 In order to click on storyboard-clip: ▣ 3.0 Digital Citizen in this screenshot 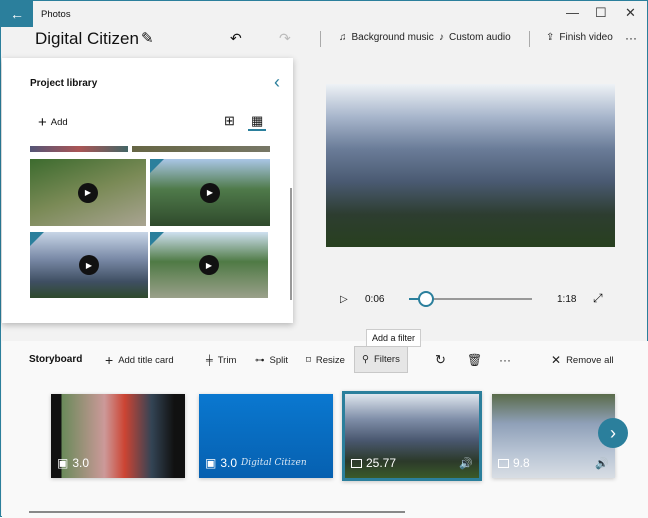, I will do `click(266, 436)`.